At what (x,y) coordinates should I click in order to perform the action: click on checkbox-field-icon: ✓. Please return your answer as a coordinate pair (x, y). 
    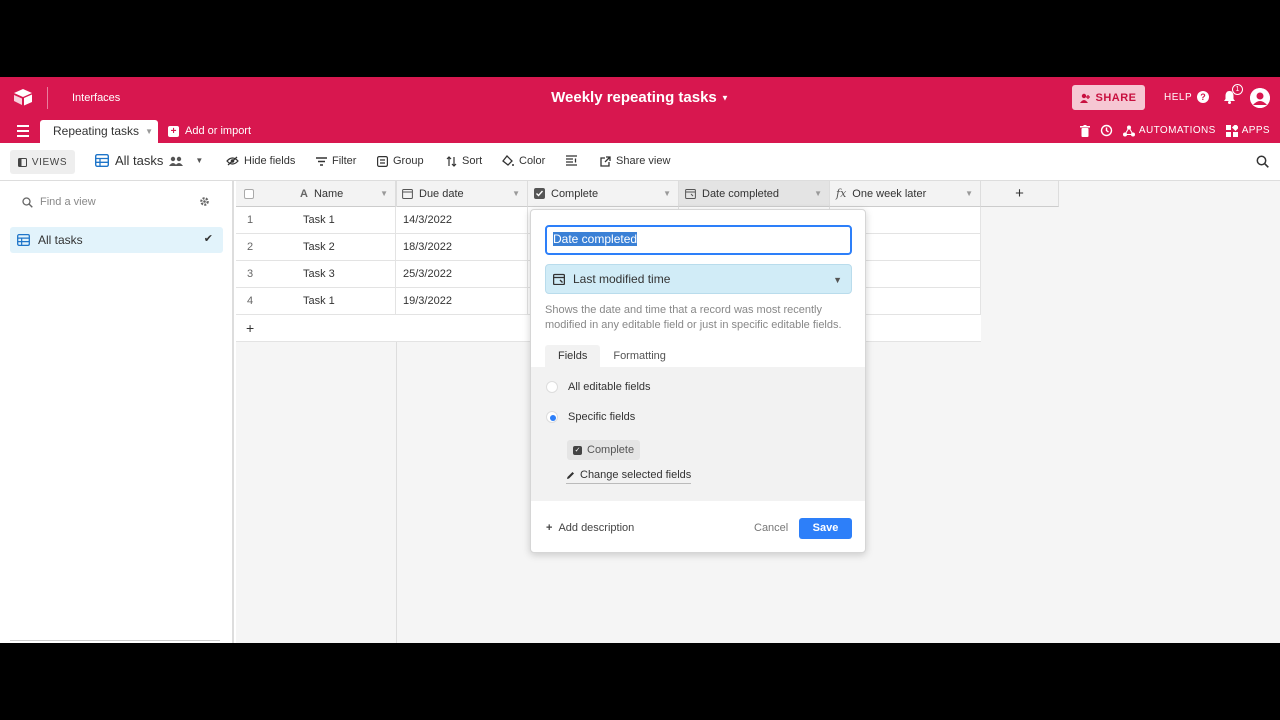
    Looking at the image, I should click on (577, 450).